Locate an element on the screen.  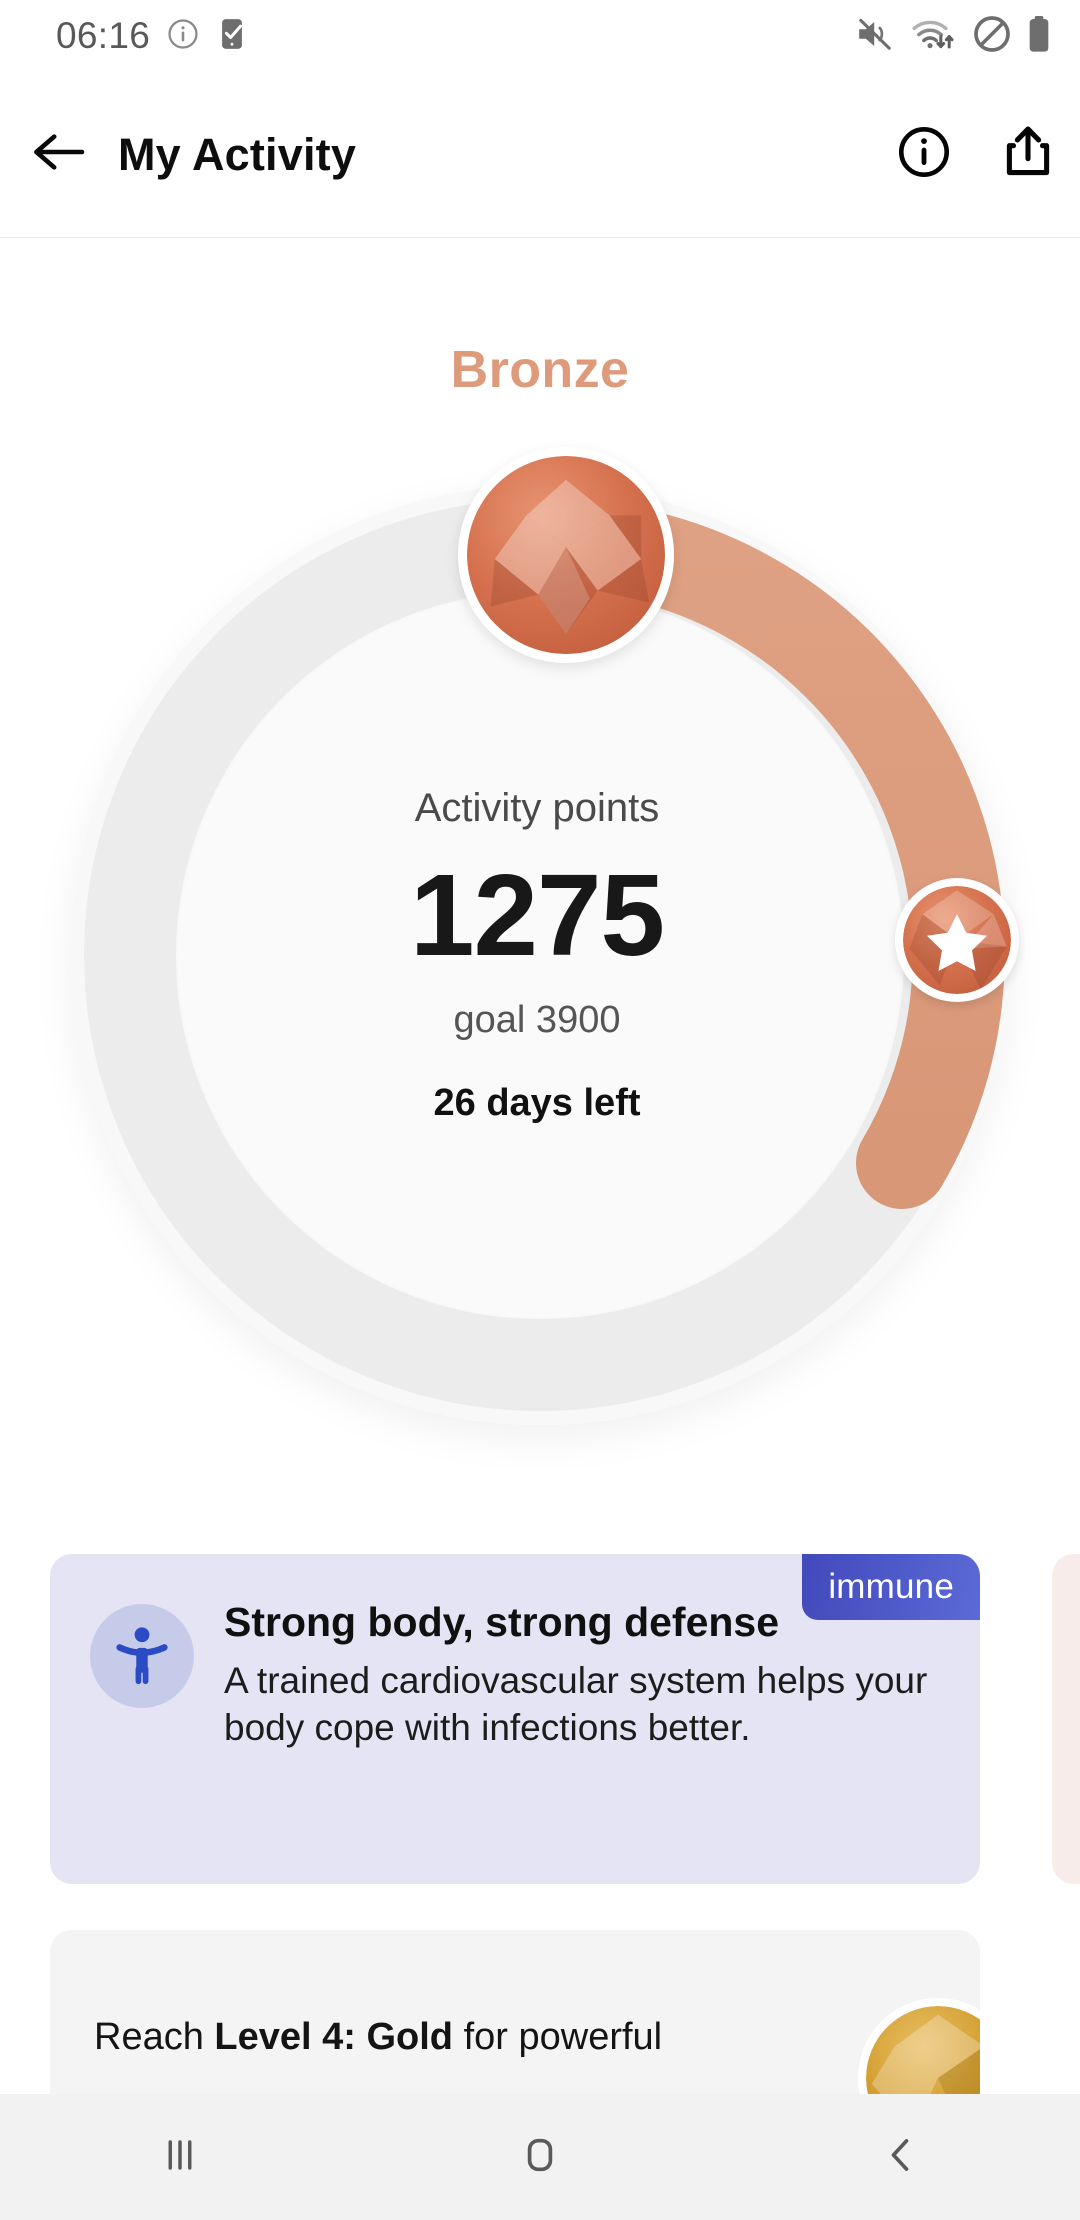
back-chevron-icon is located at coordinates (900, 2157).